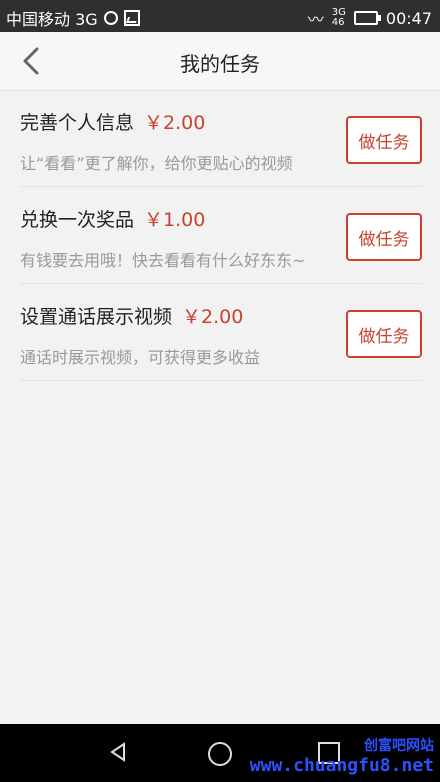 This screenshot has width=440, height=782. Describe the element at coordinates (77, 220) in the screenshot. I see `task-title-text: 兑换一次奖品` at that location.